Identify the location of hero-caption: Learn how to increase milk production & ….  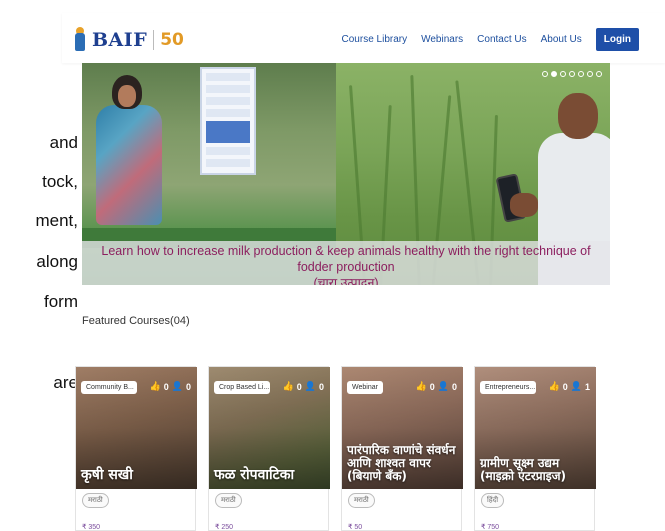
(346, 264).